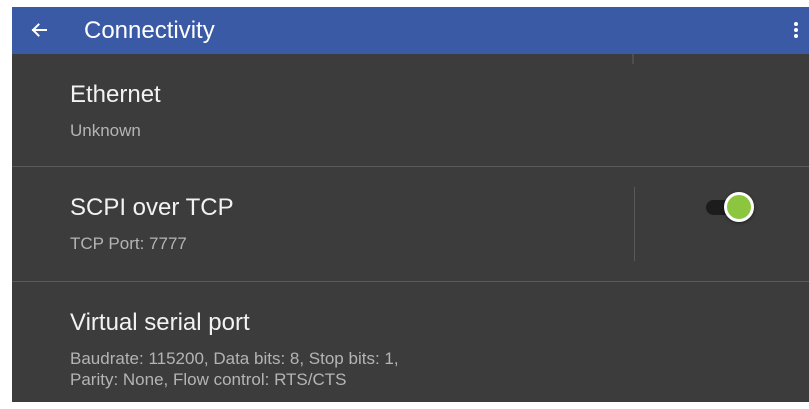 This screenshot has height=409, width=809. What do you see at coordinates (160, 322) in the screenshot?
I see `setting-title: Virtual serial port` at bounding box center [160, 322].